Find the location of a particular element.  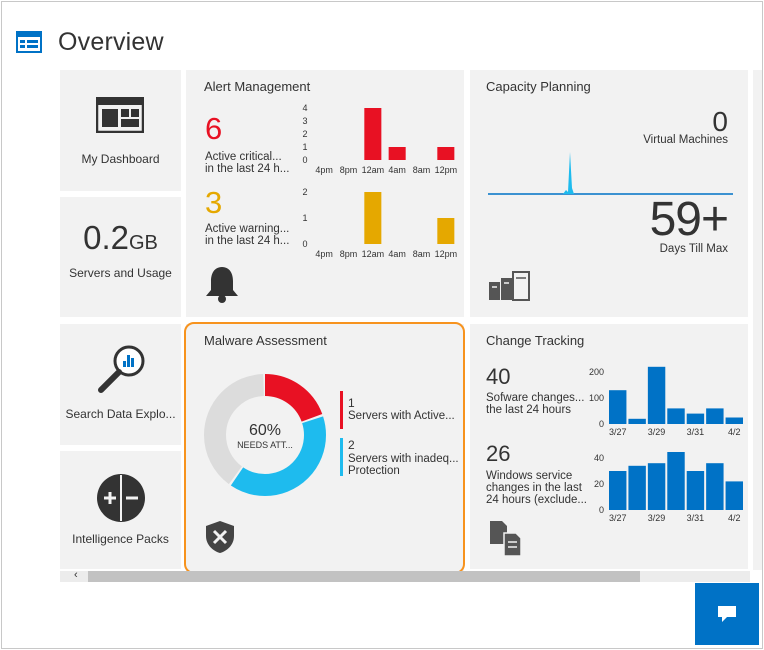

critical-tick-label: 4 is located at coordinates (304, 108).